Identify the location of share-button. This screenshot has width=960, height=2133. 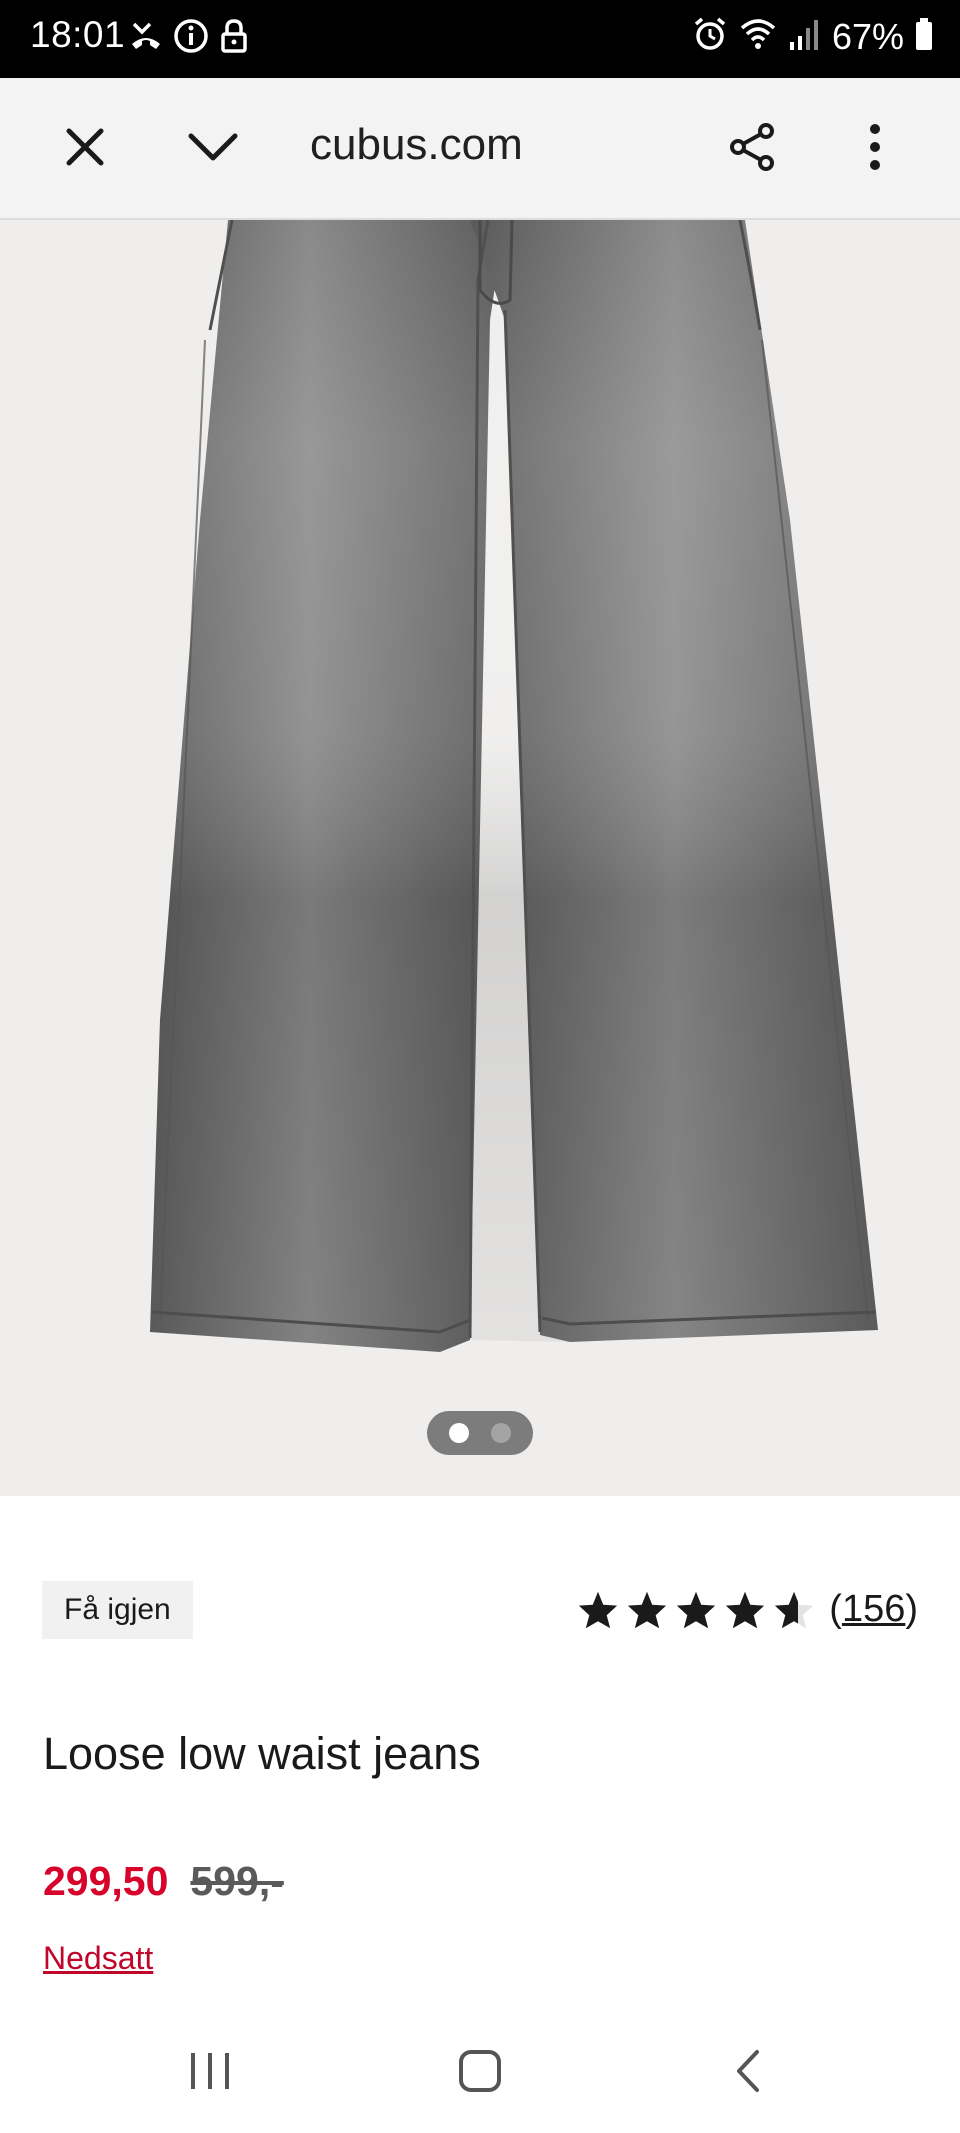
(752, 149).